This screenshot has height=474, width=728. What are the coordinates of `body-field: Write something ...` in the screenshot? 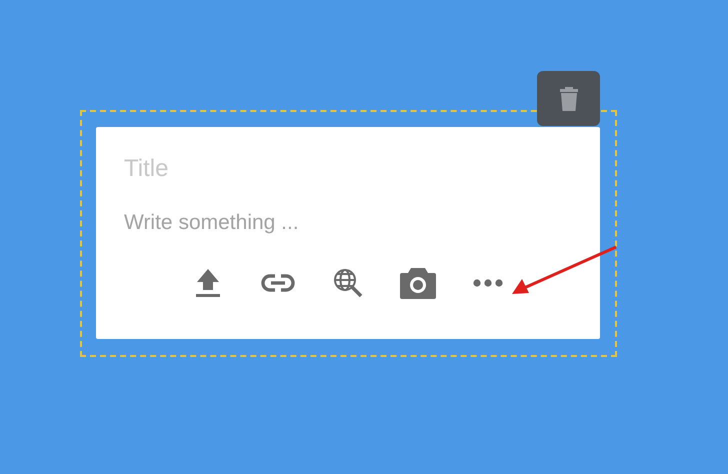 It's located at (348, 223).